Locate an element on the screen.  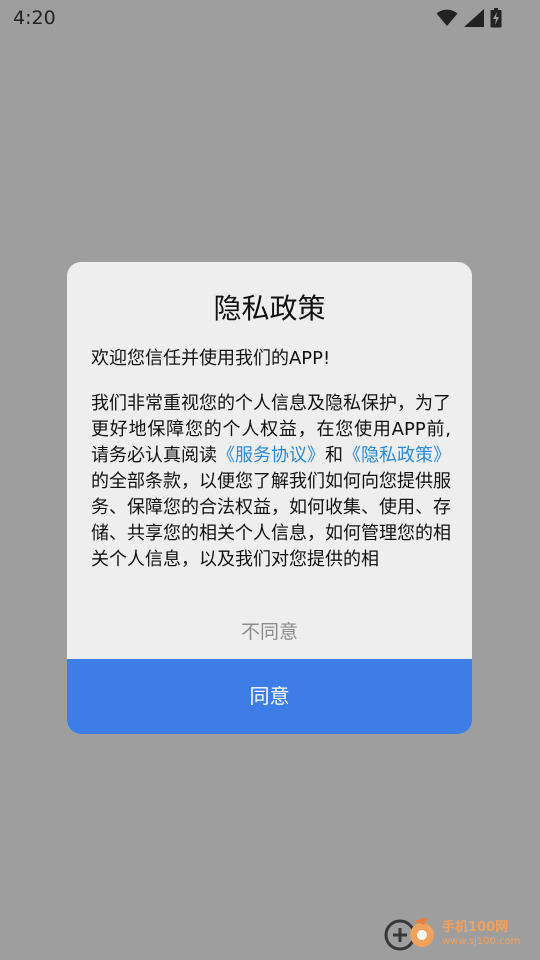
battery-charging-icon is located at coordinates (496, 18).